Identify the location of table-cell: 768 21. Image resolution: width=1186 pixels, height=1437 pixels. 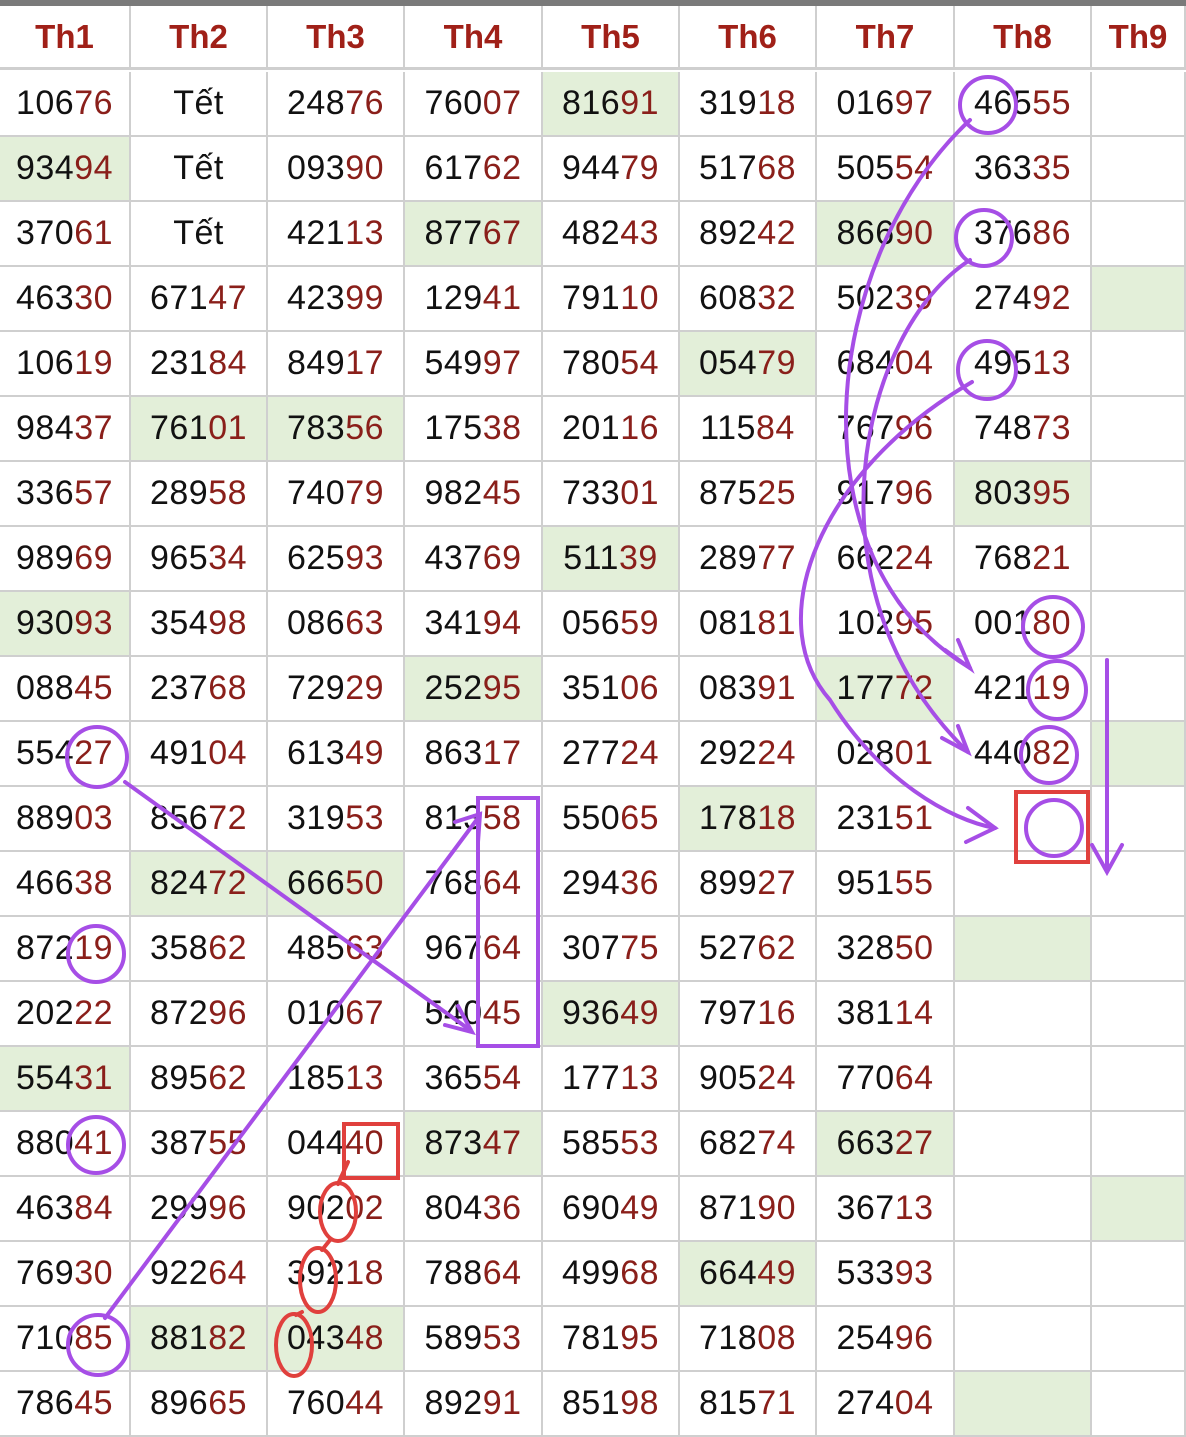
(1023, 559).